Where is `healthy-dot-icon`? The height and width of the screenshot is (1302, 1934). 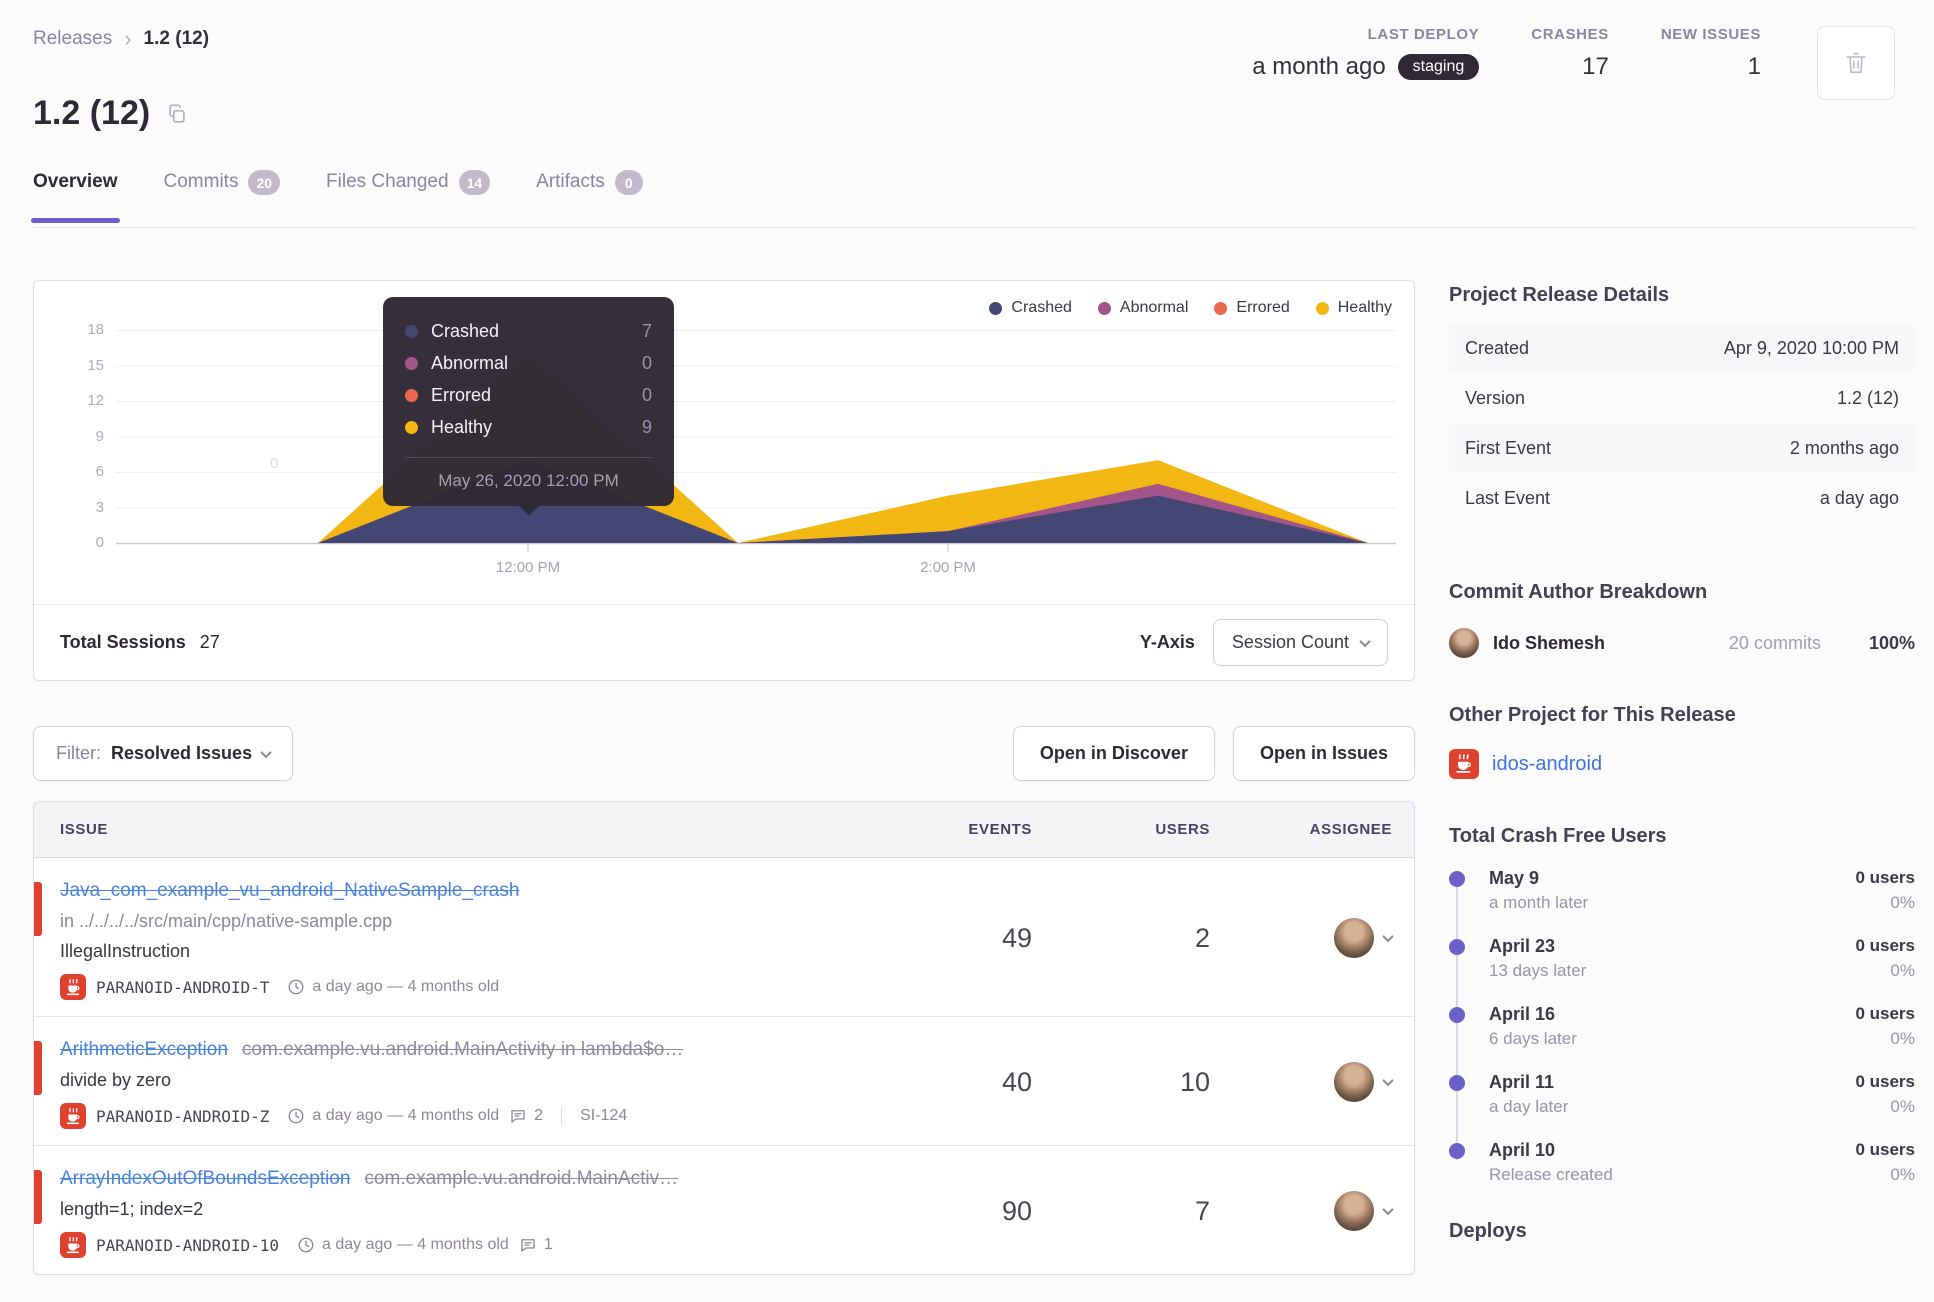
healthy-dot-icon is located at coordinates (1322, 308).